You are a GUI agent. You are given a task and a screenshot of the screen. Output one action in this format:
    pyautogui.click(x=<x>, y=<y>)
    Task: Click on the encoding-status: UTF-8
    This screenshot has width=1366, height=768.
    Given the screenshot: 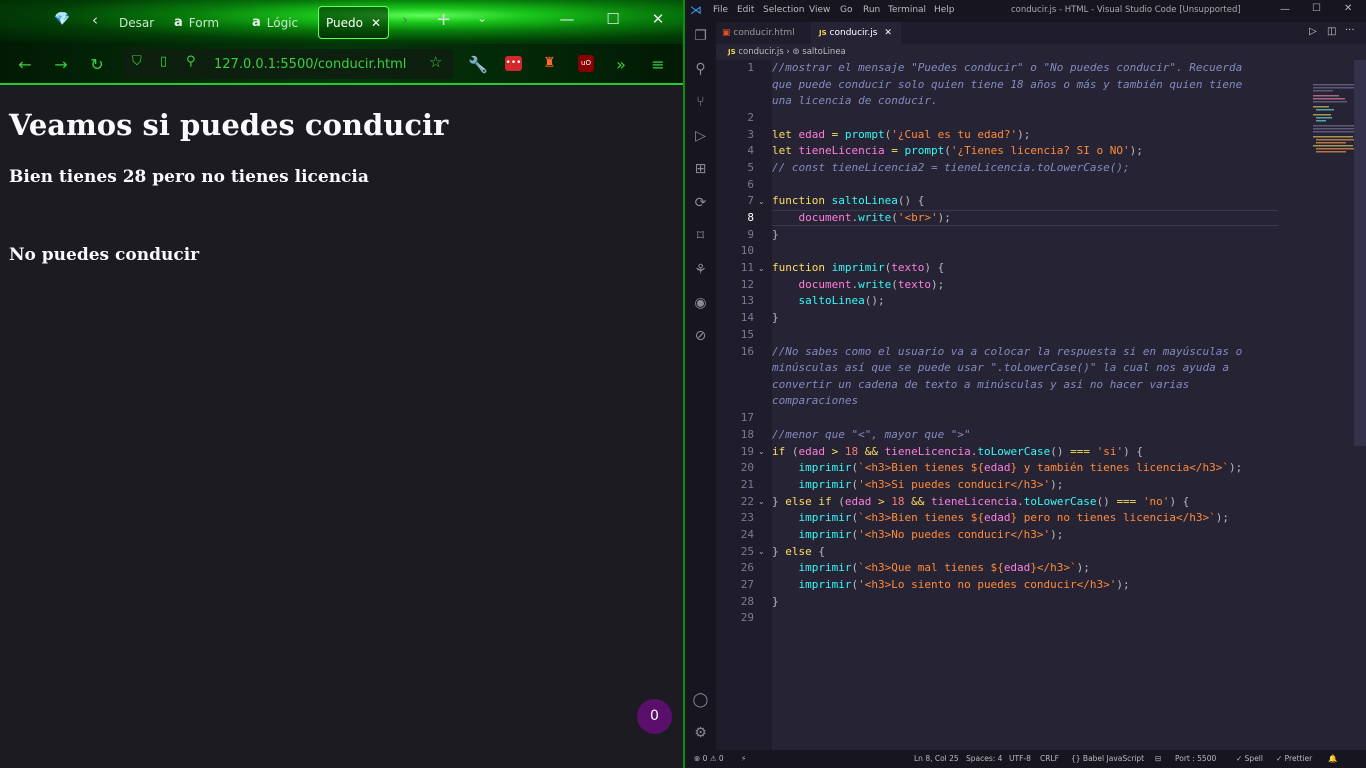 What is the action you would take?
    pyautogui.click(x=1020, y=759)
    